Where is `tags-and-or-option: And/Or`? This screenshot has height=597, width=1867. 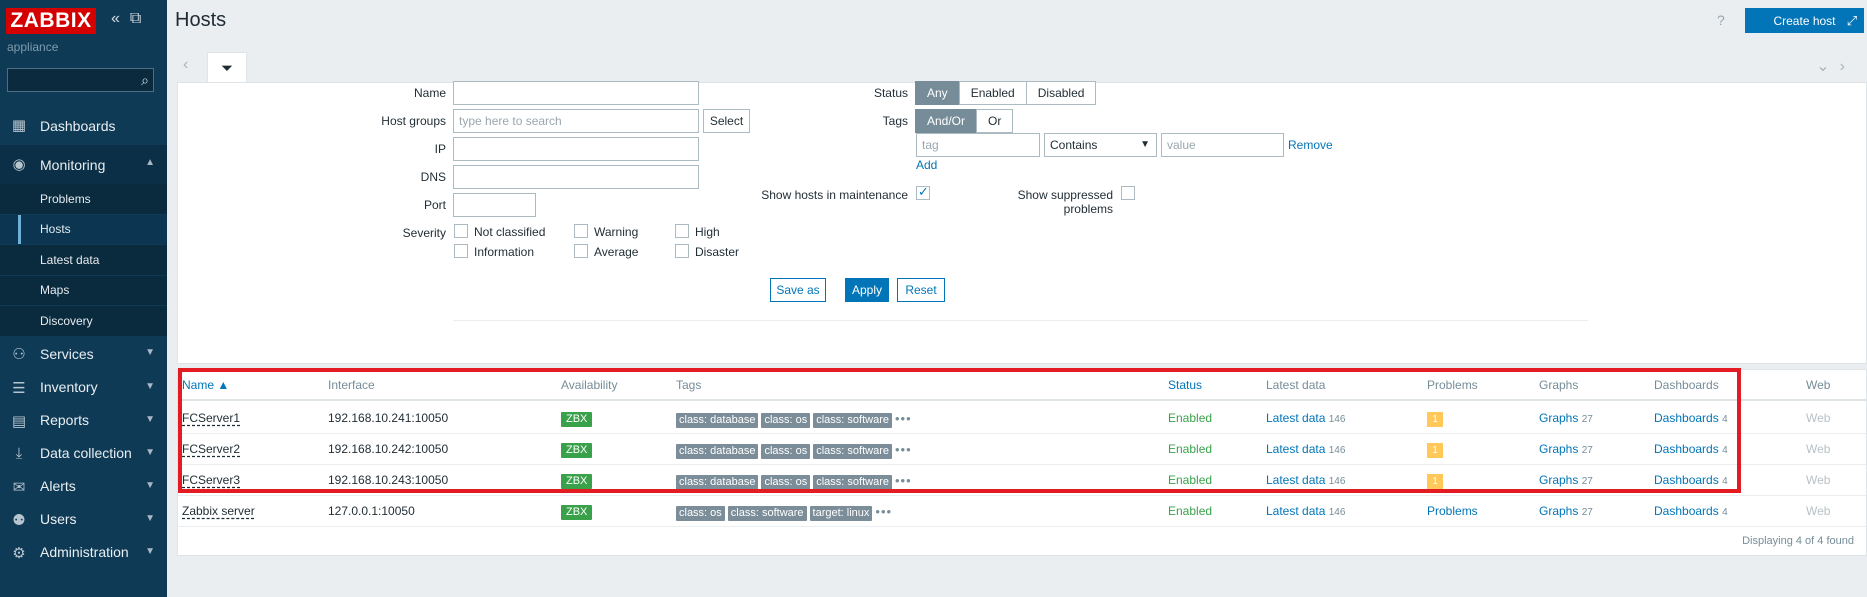 tags-and-or-option: And/Or is located at coordinates (946, 121).